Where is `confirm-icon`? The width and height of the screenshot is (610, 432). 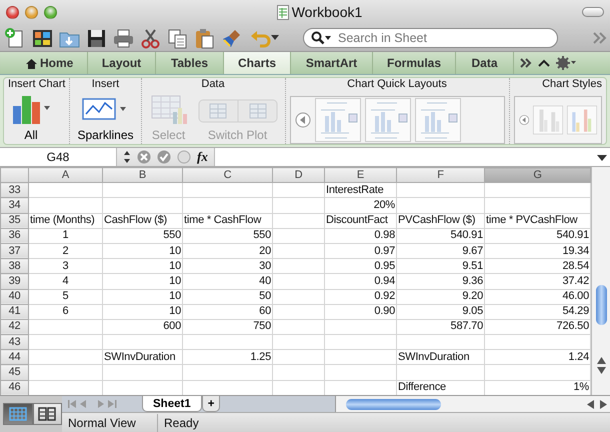
confirm-icon is located at coordinates (164, 157).